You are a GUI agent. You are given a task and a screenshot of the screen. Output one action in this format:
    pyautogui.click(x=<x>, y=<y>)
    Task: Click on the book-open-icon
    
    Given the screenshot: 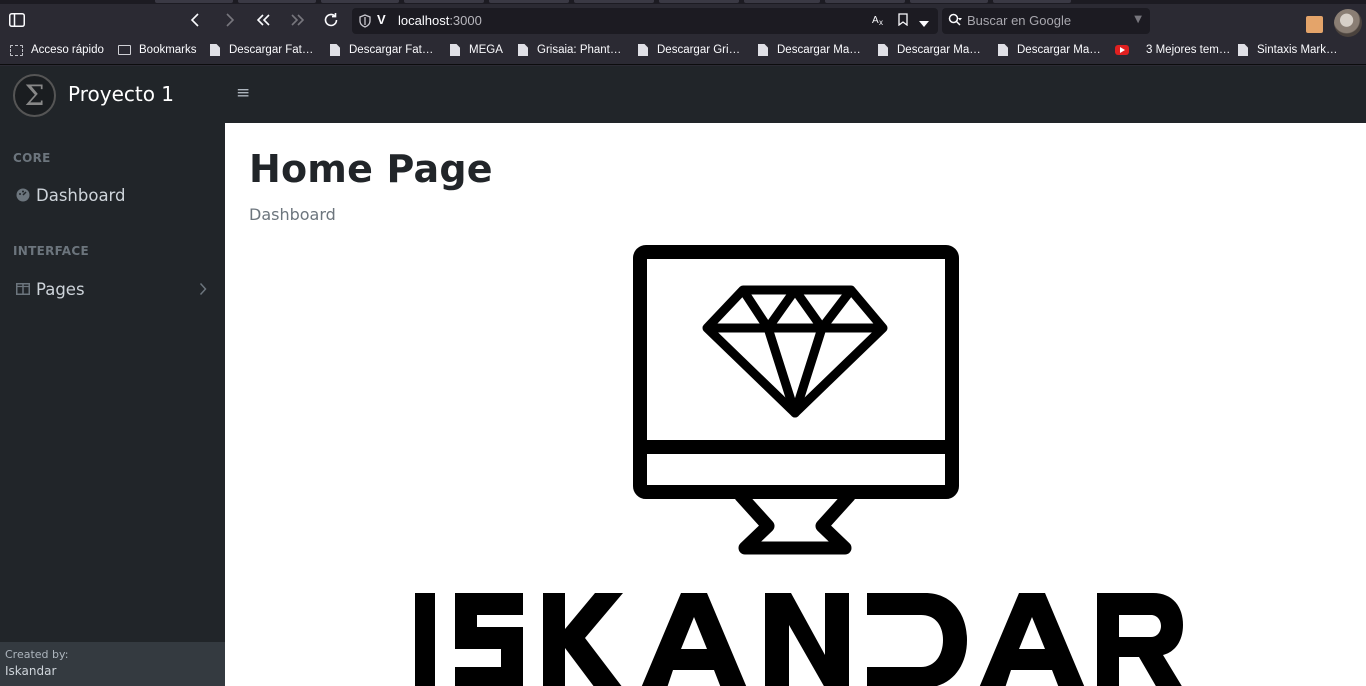 What is the action you would take?
    pyautogui.click(x=23, y=289)
    